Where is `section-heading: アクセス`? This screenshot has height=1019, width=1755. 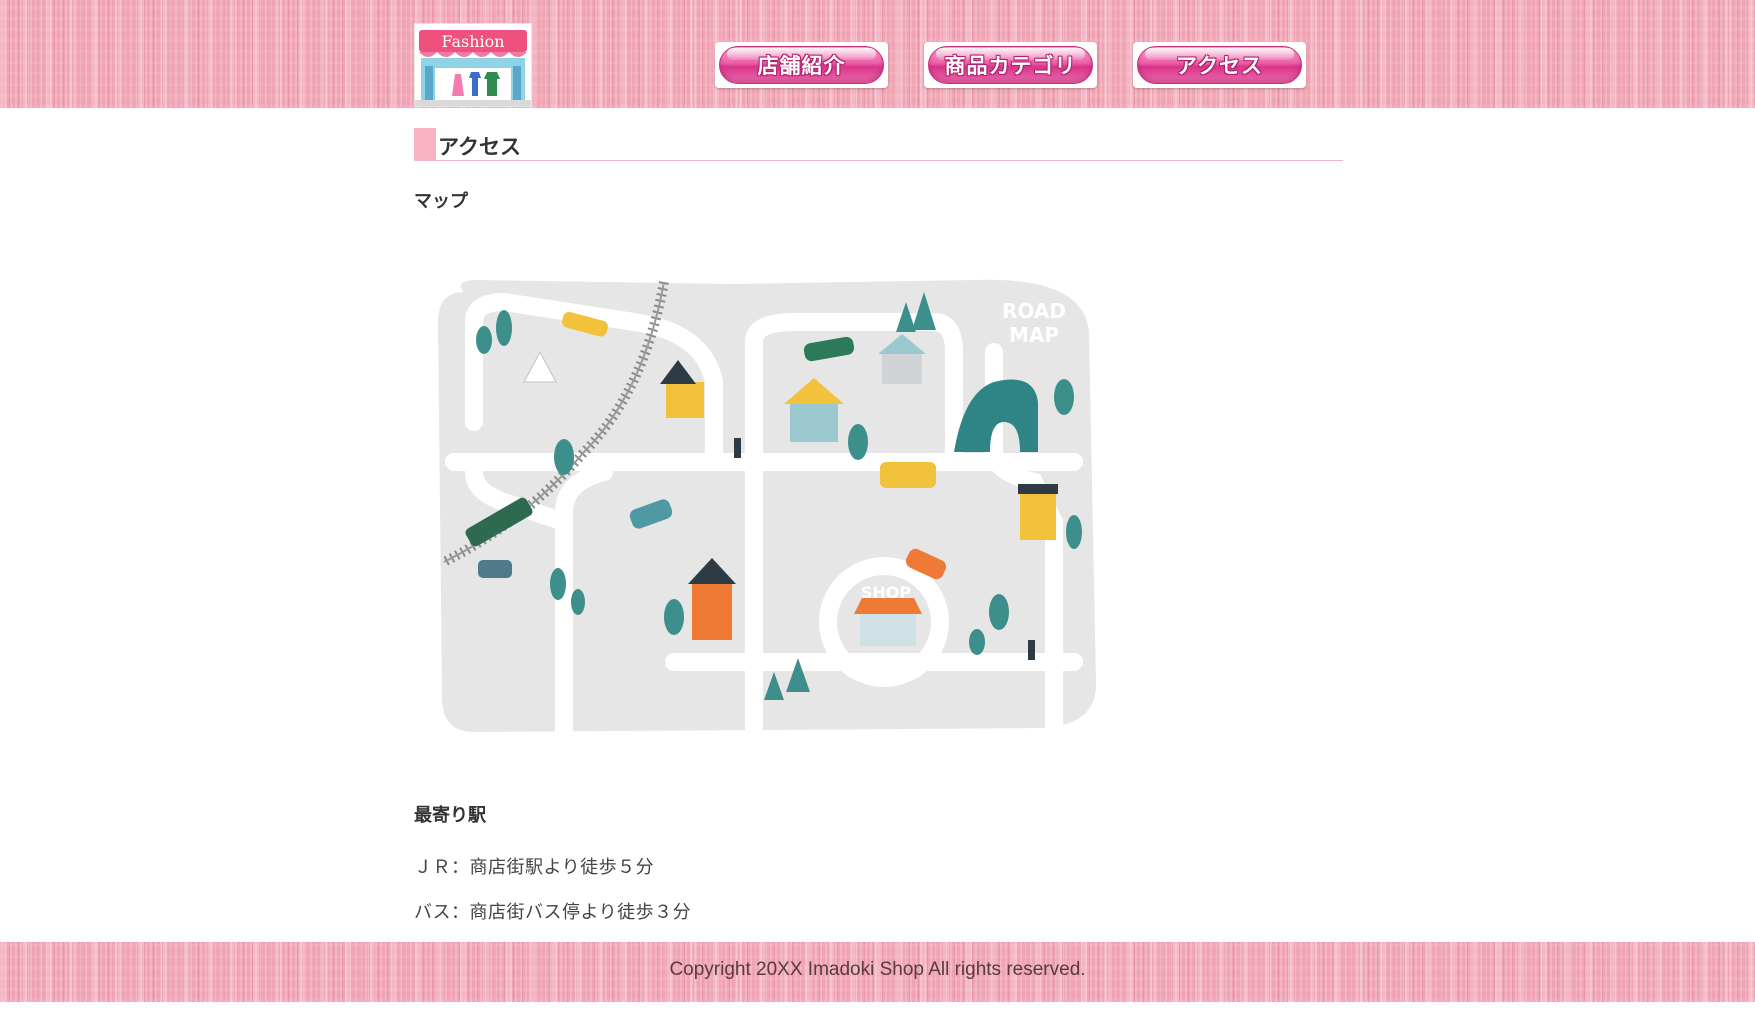
section-heading: アクセス is located at coordinates (878, 144).